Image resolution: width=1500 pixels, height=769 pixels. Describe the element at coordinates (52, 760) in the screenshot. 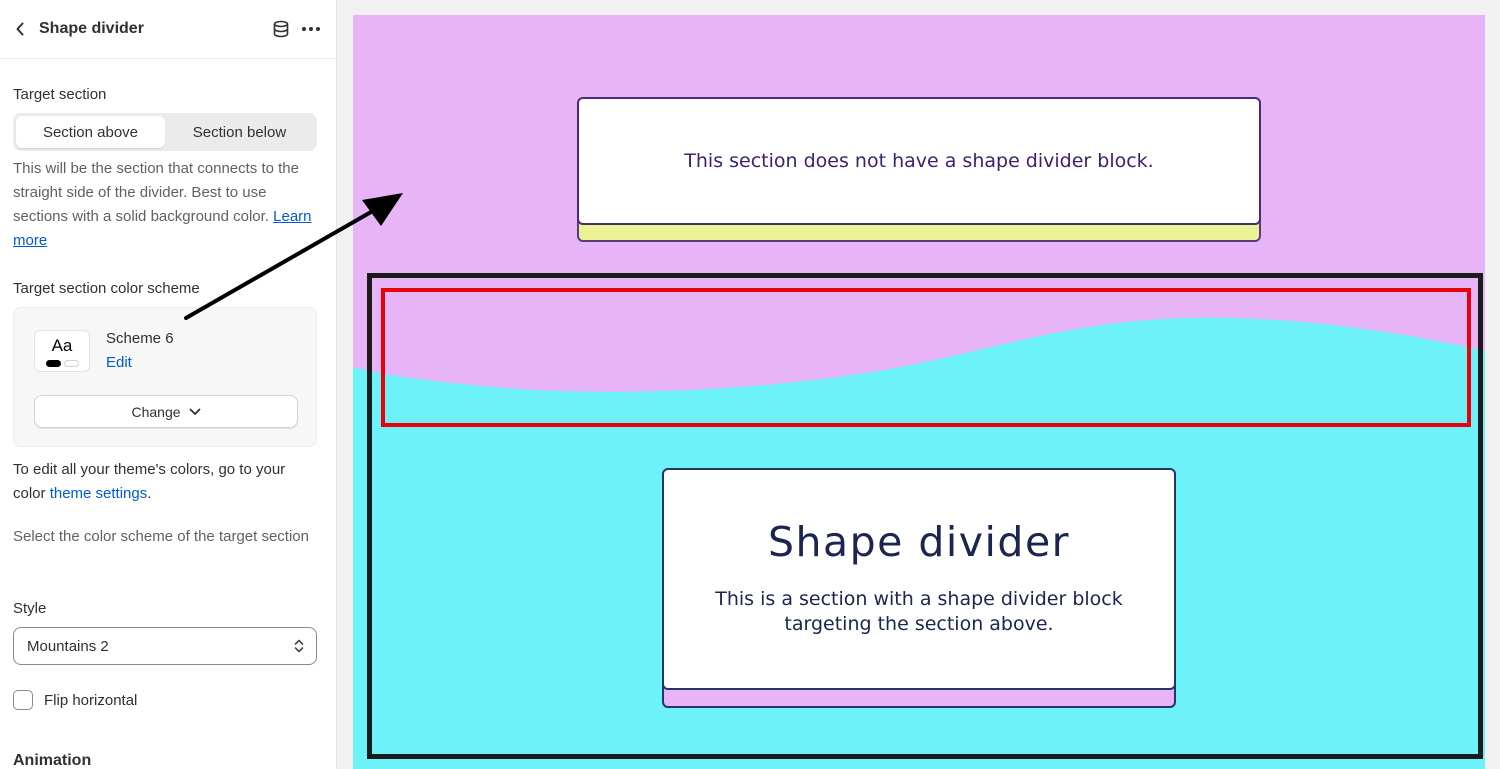

I see `animation-heading: Animation` at that location.